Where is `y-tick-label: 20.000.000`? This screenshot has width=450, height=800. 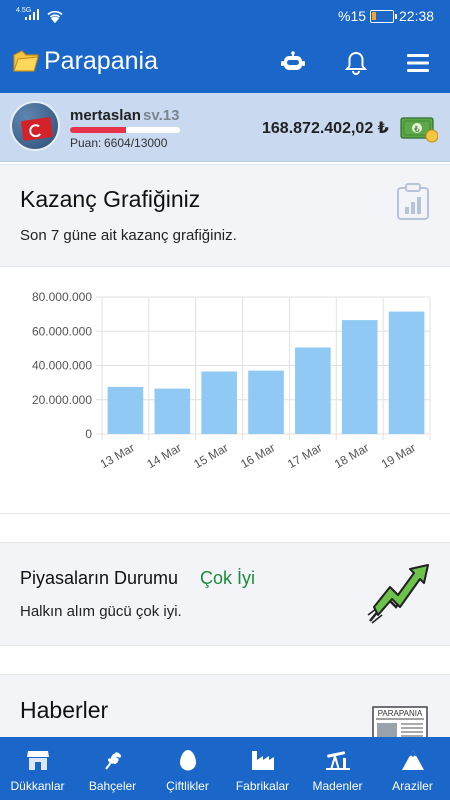 y-tick-label: 20.000.000 is located at coordinates (62, 400).